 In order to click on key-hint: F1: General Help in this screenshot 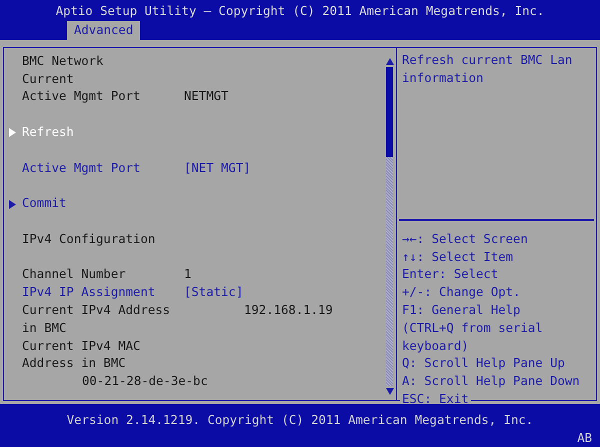, I will do `click(462, 310)`.